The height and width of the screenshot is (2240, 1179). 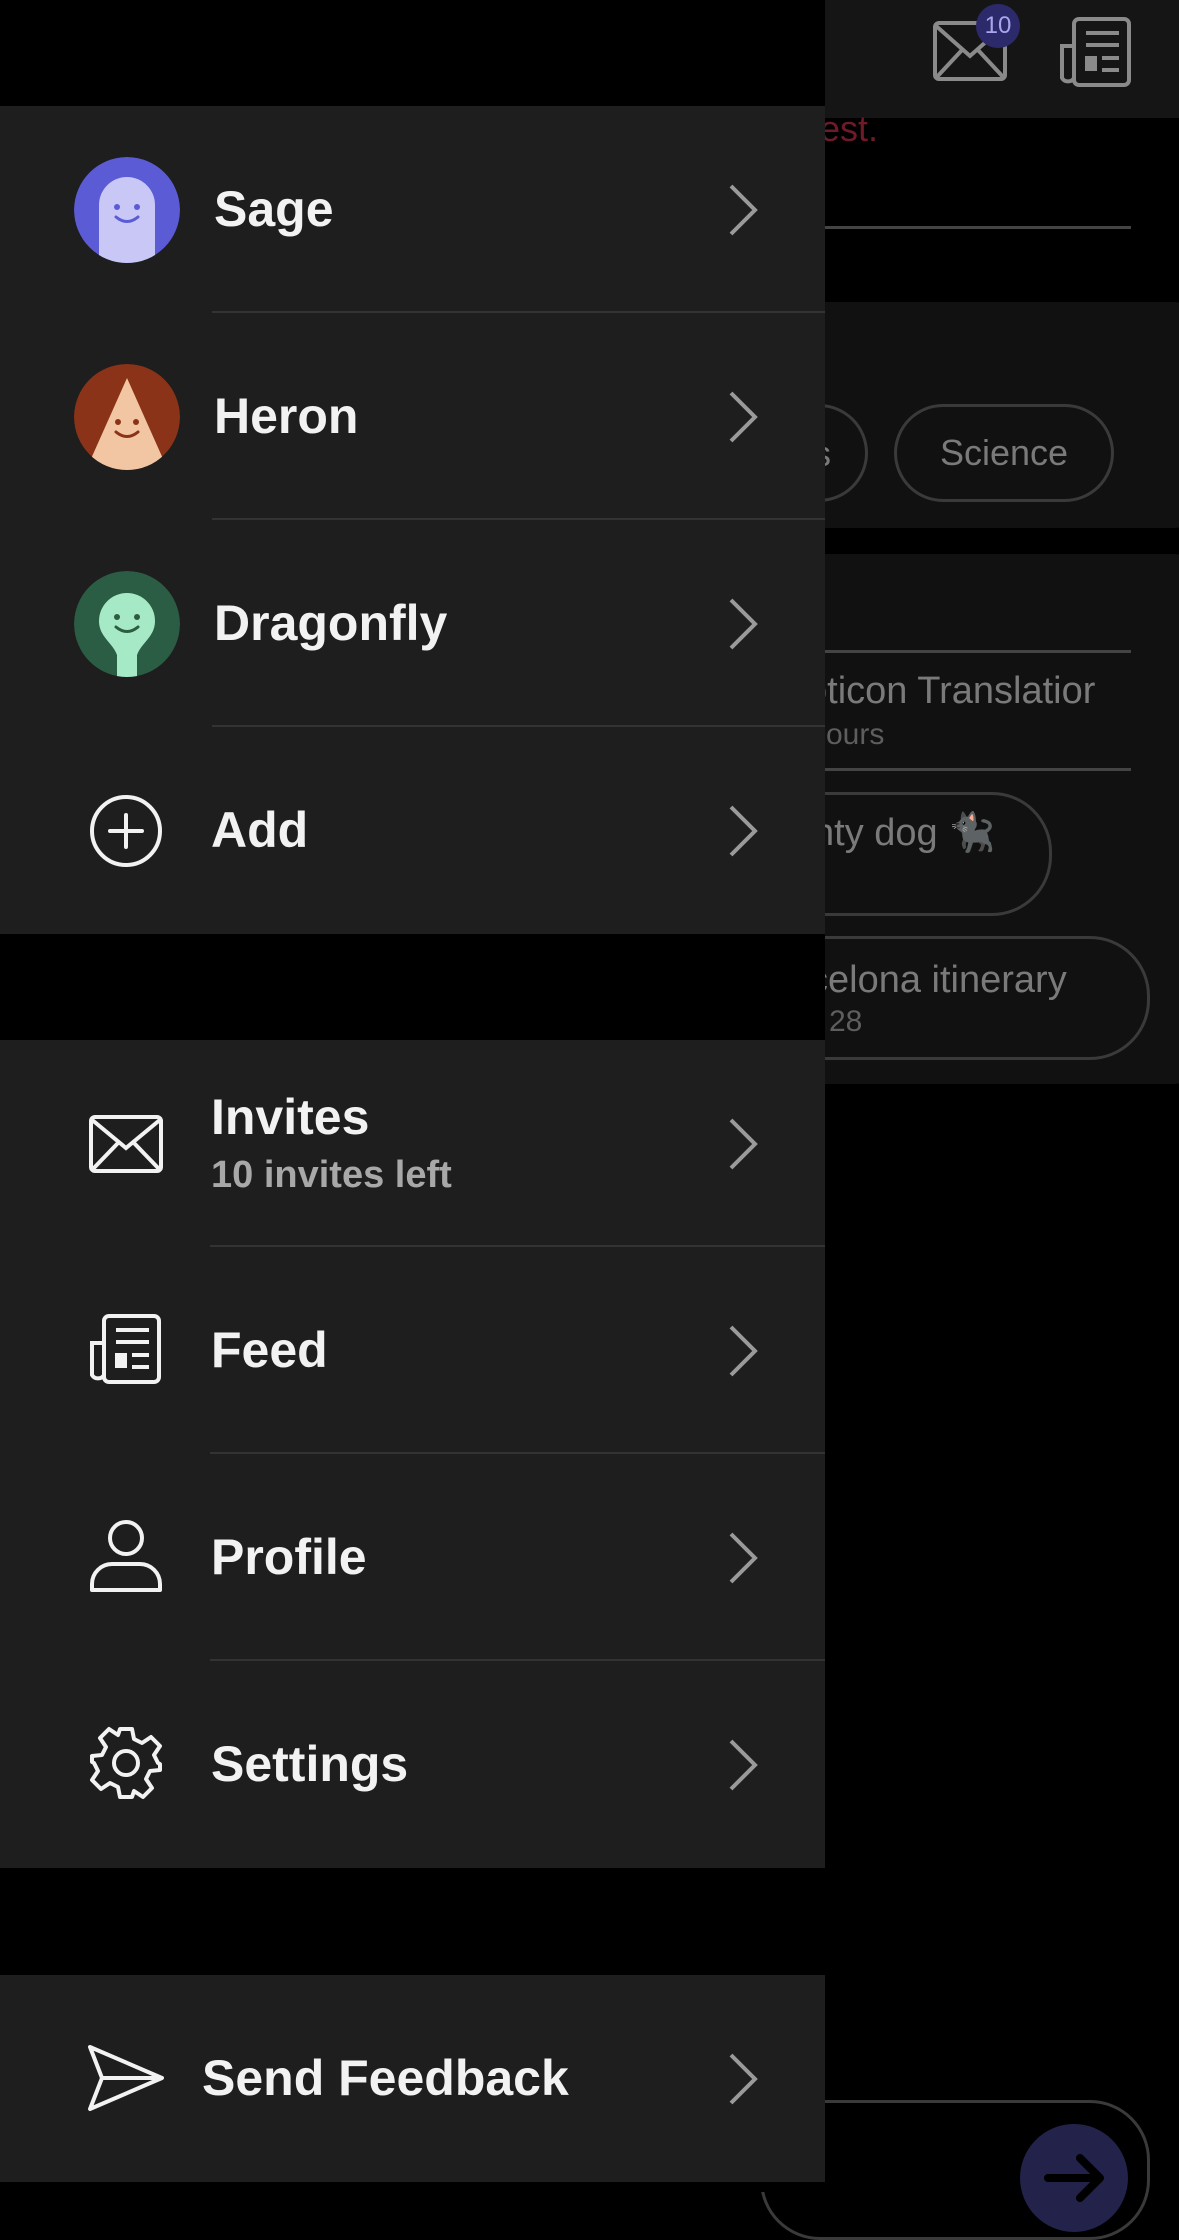 What do you see at coordinates (290, 1117) in the screenshot?
I see `menu-item-label: Invites` at bounding box center [290, 1117].